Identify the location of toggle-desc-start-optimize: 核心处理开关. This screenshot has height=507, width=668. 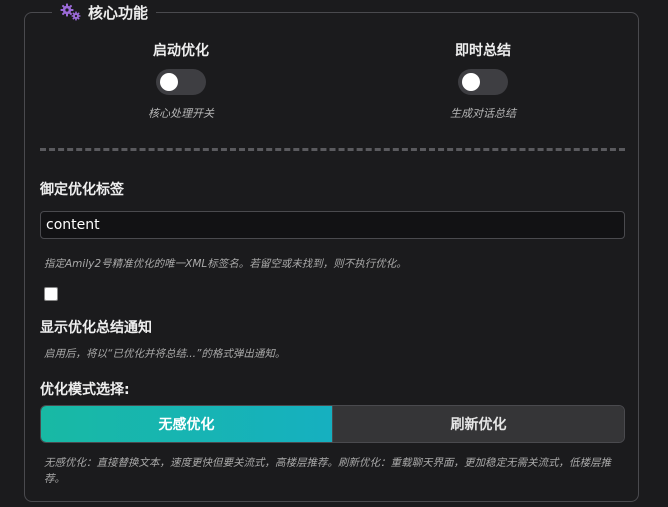
(181, 113).